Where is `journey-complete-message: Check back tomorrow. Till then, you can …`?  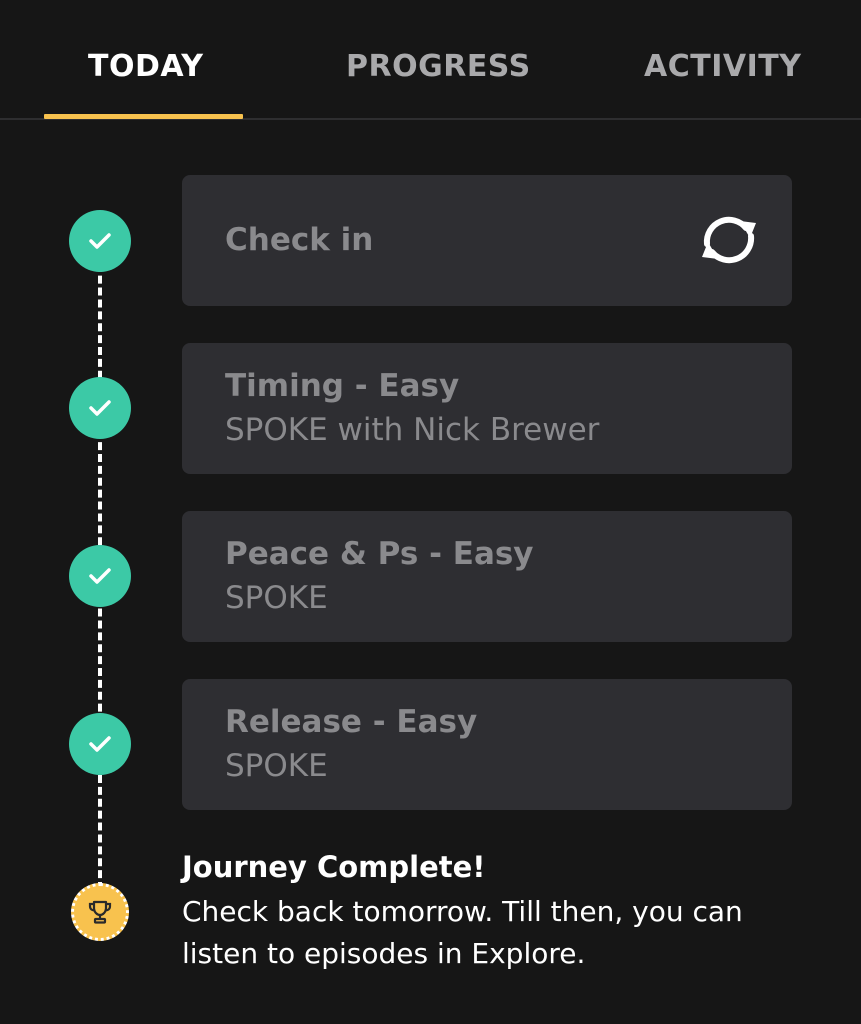
journey-complete-message: Check back tomorrow. Till then, you can … is located at coordinates (462, 932).